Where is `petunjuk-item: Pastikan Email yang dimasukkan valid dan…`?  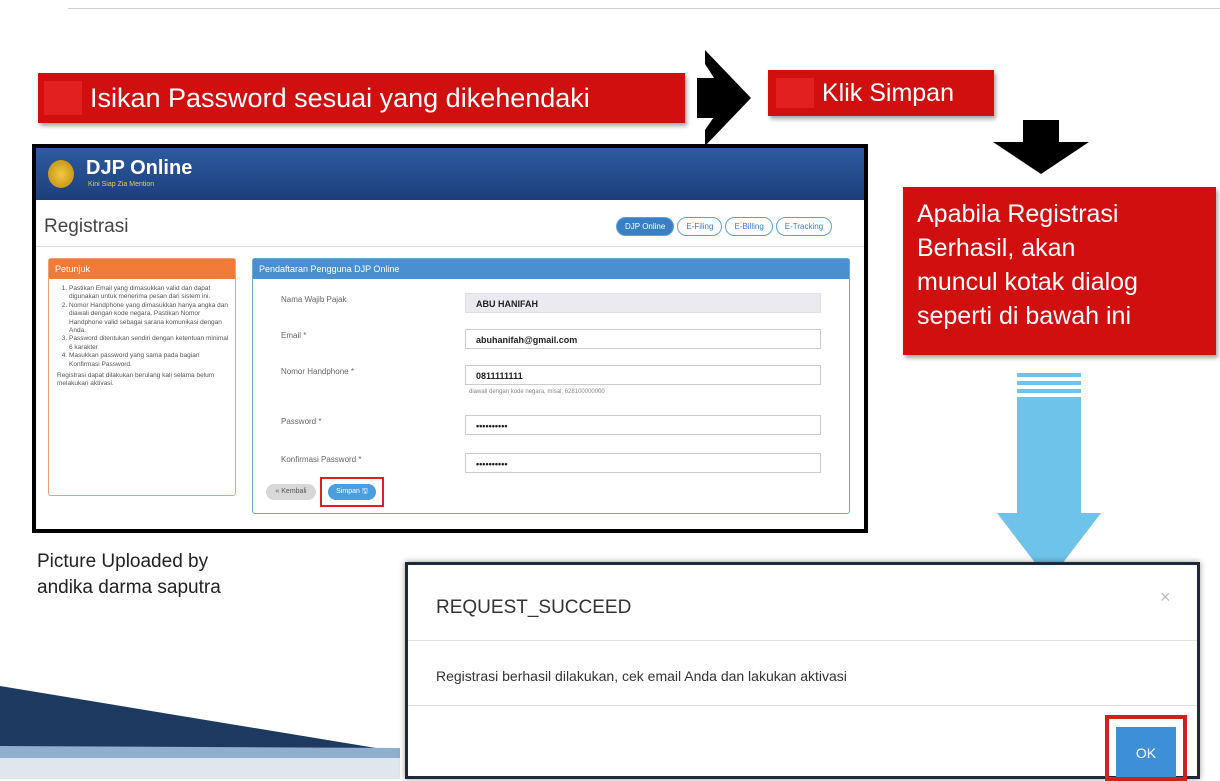 petunjuk-item: Pastikan Email yang dimasukkan valid dan… is located at coordinates (149, 293).